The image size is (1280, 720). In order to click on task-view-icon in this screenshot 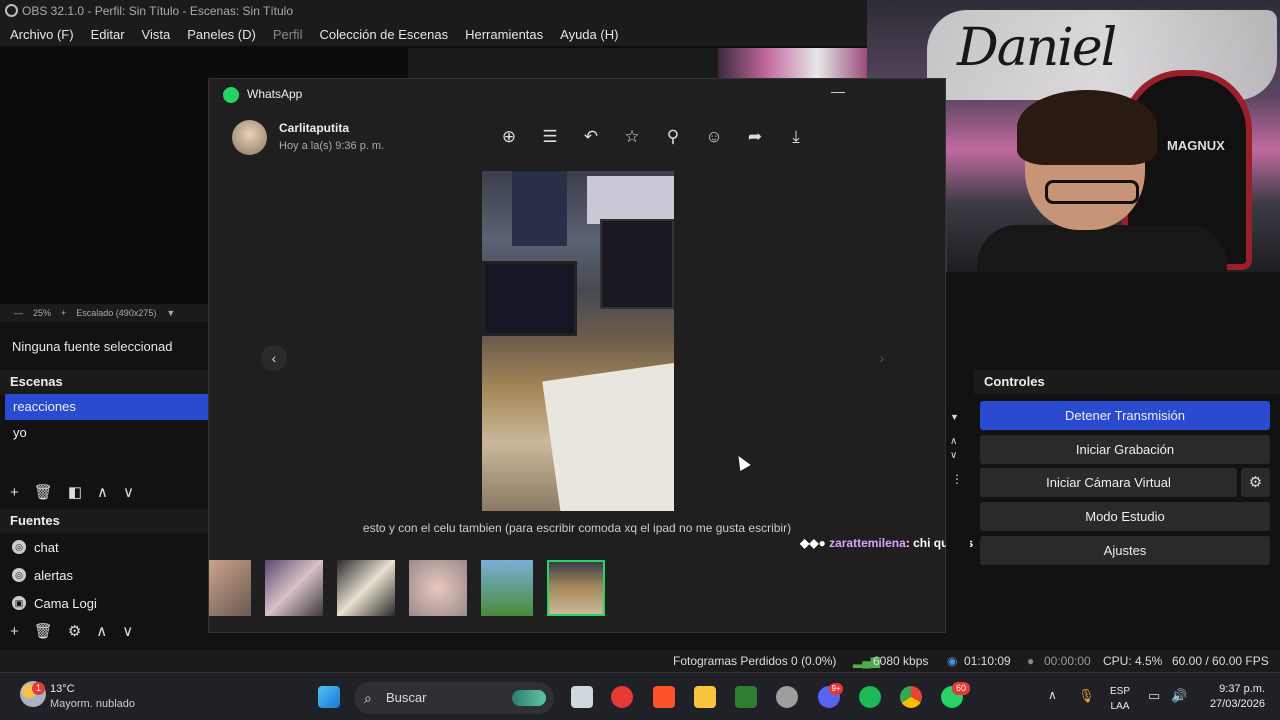, I will do `click(582, 697)`.